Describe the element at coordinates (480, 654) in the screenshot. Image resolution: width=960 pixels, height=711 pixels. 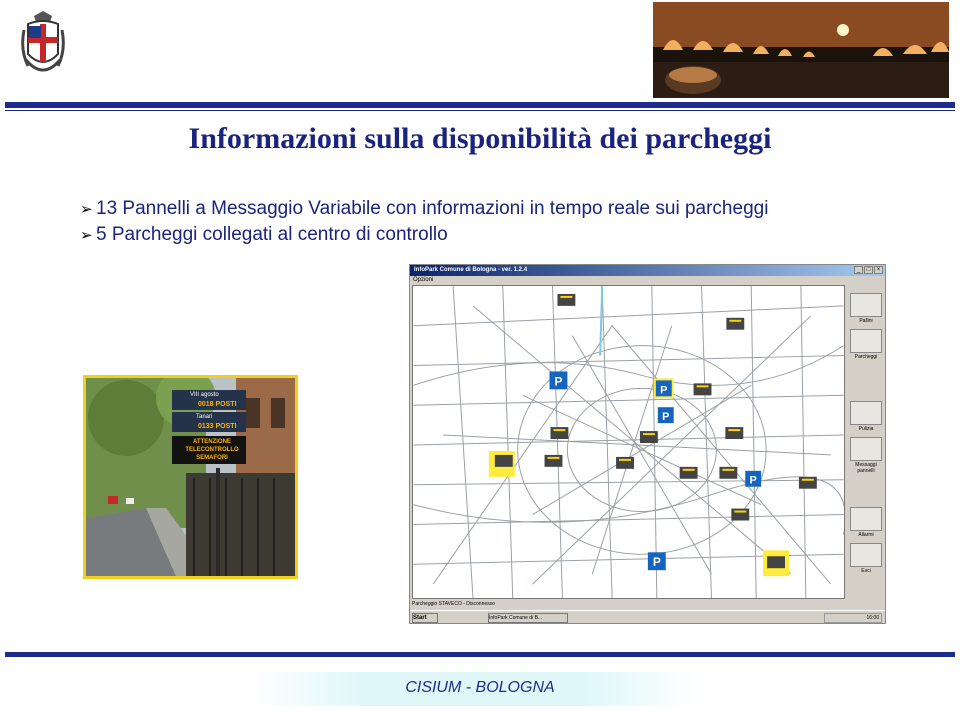
I see `footer-rule` at that location.